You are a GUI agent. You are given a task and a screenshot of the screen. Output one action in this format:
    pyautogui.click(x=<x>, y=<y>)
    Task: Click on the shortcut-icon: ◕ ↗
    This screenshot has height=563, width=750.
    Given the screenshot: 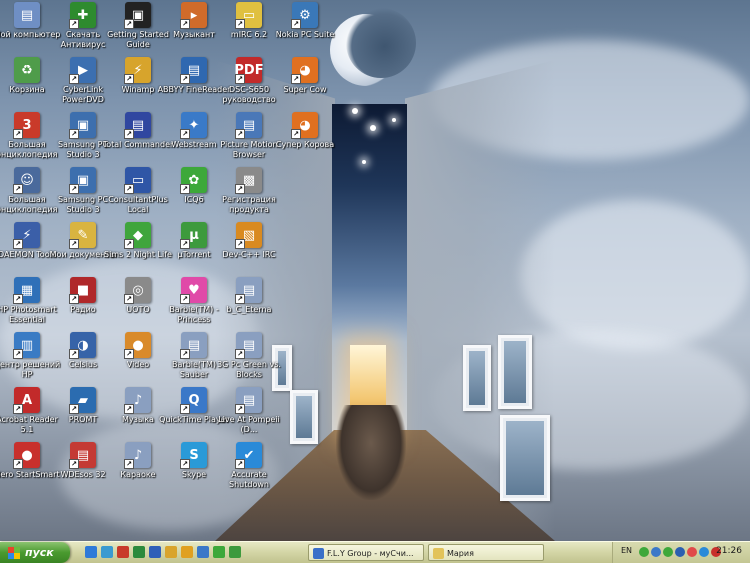 What is the action you would take?
    pyautogui.click(x=304, y=70)
    